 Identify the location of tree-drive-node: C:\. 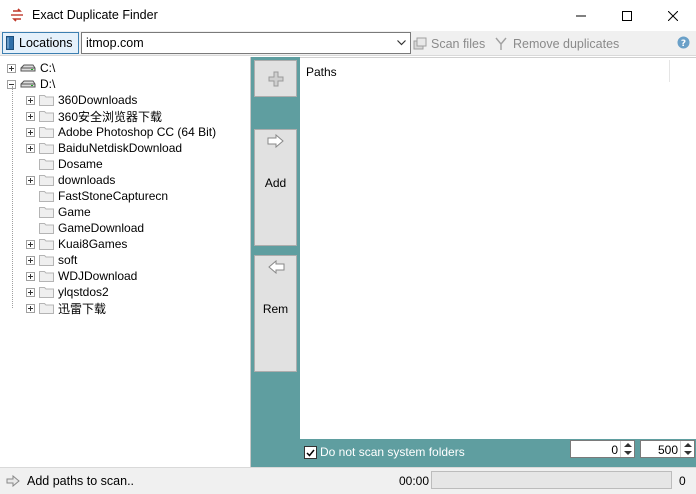
(31, 68).